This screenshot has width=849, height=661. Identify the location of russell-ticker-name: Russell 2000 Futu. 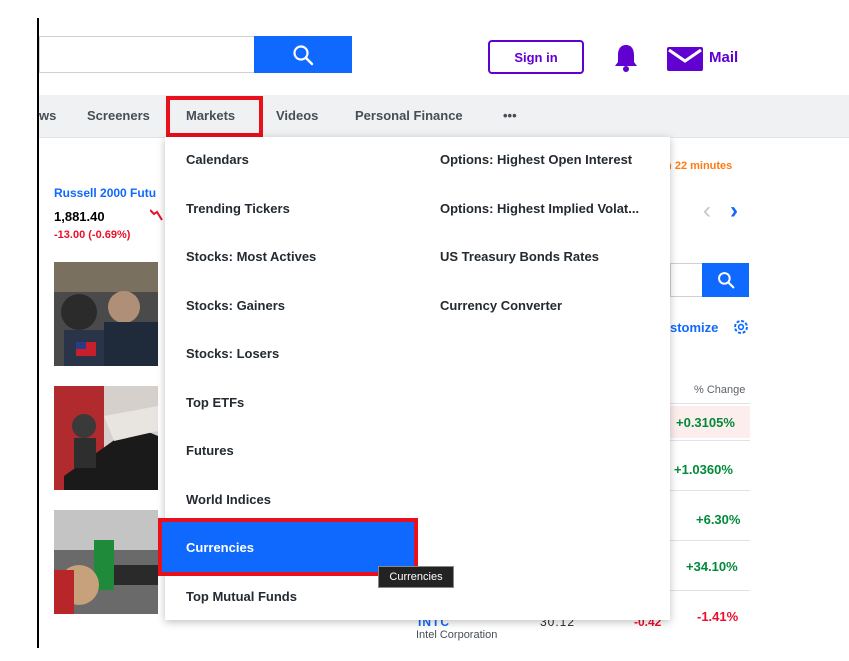
(105, 193).